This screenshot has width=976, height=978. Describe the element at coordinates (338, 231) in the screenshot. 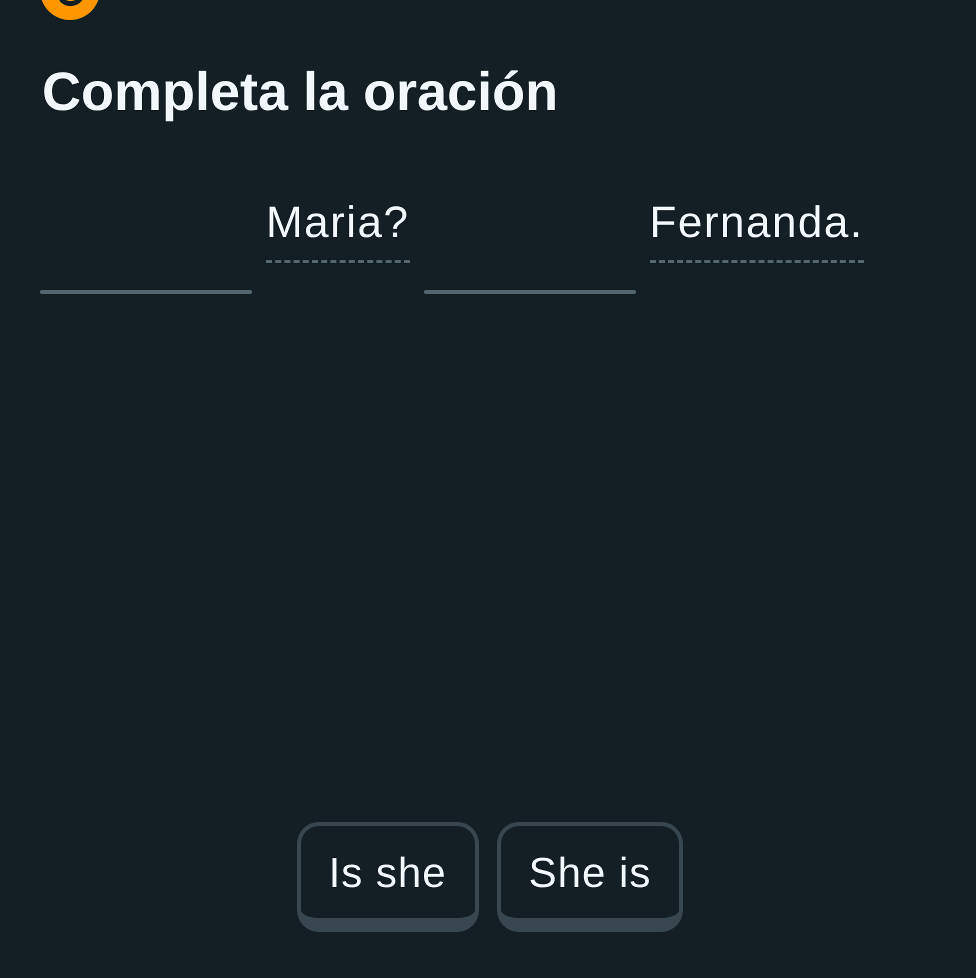

I see `hint-word: Maria?` at that location.